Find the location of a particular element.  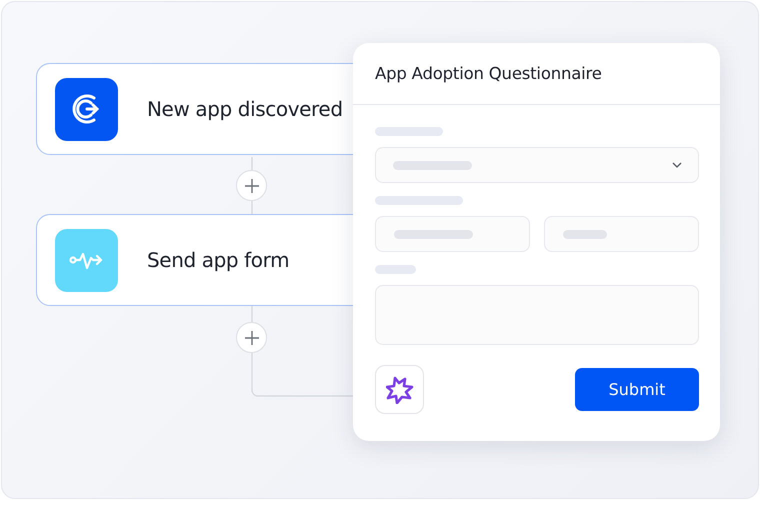

starburst-icon is located at coordinates (400, 390).